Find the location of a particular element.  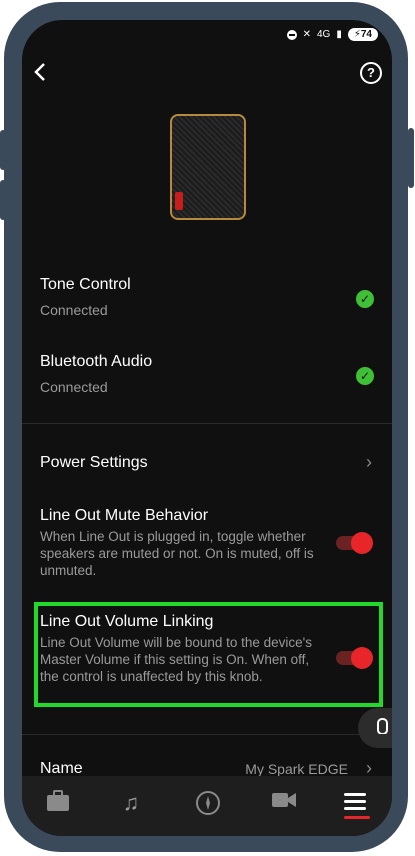

mute-toggle is located at coordinates (354, 543).